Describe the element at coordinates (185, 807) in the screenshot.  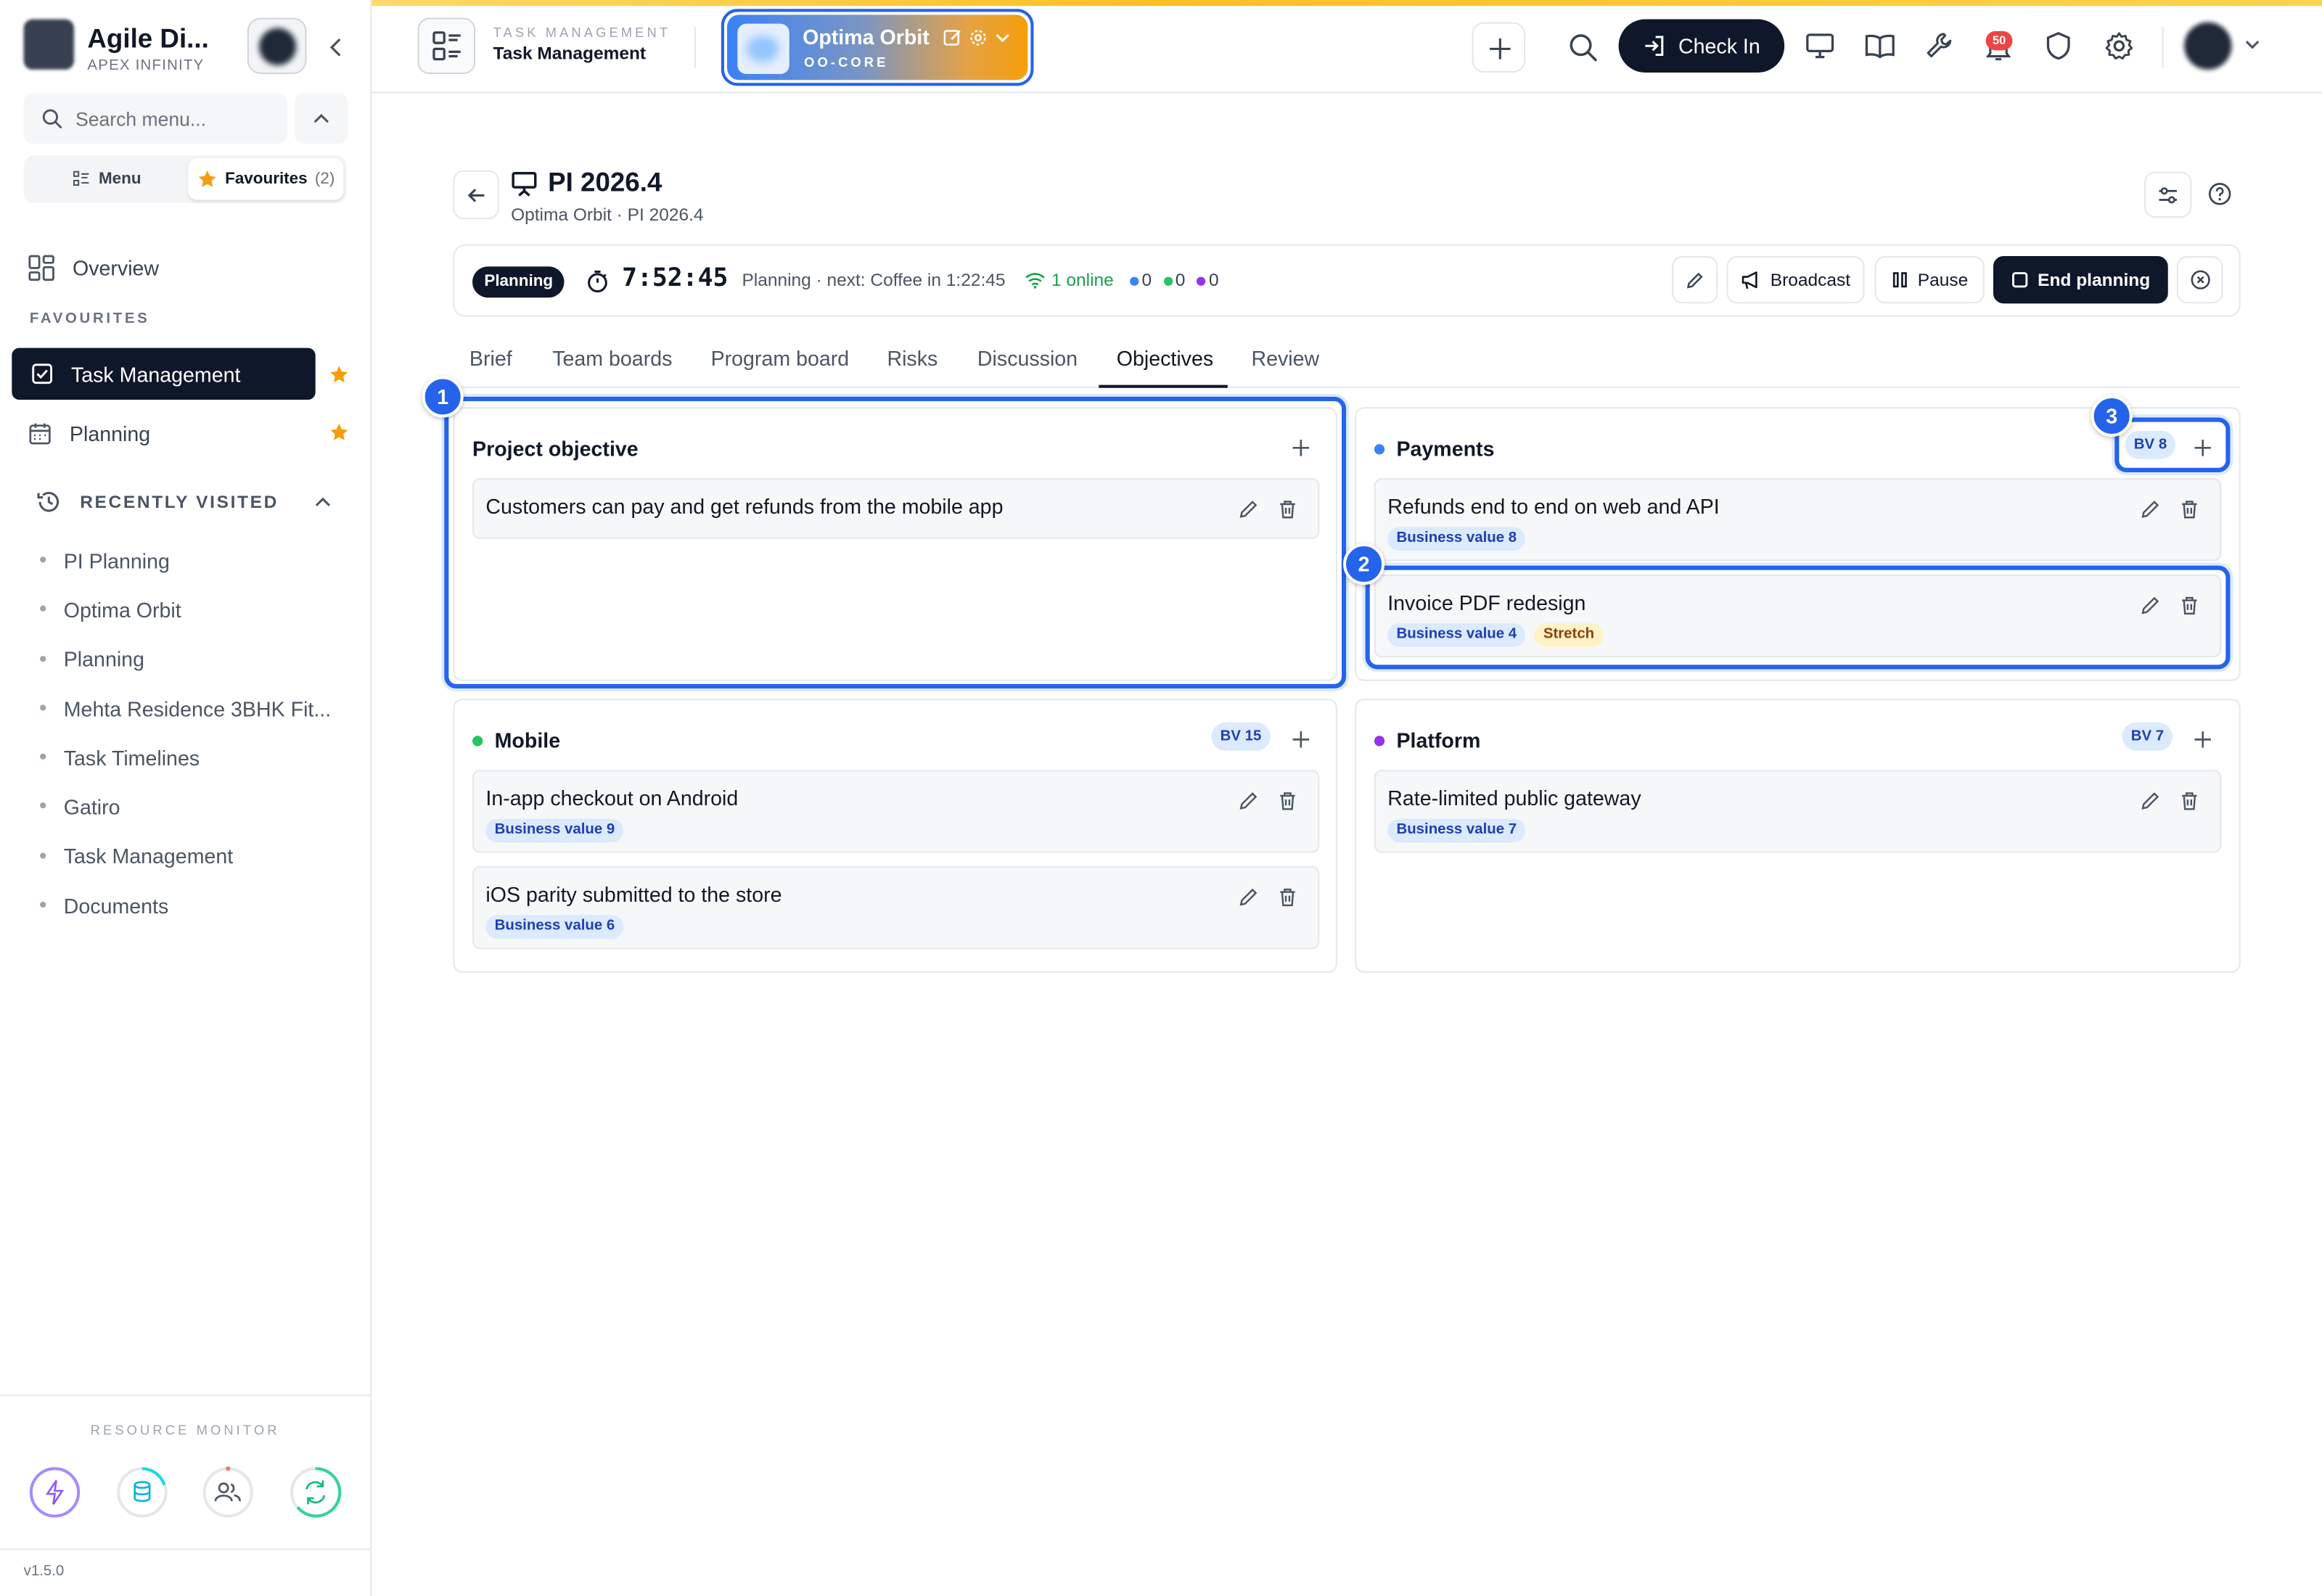
I see `recent-item: Gatiro` at that location.